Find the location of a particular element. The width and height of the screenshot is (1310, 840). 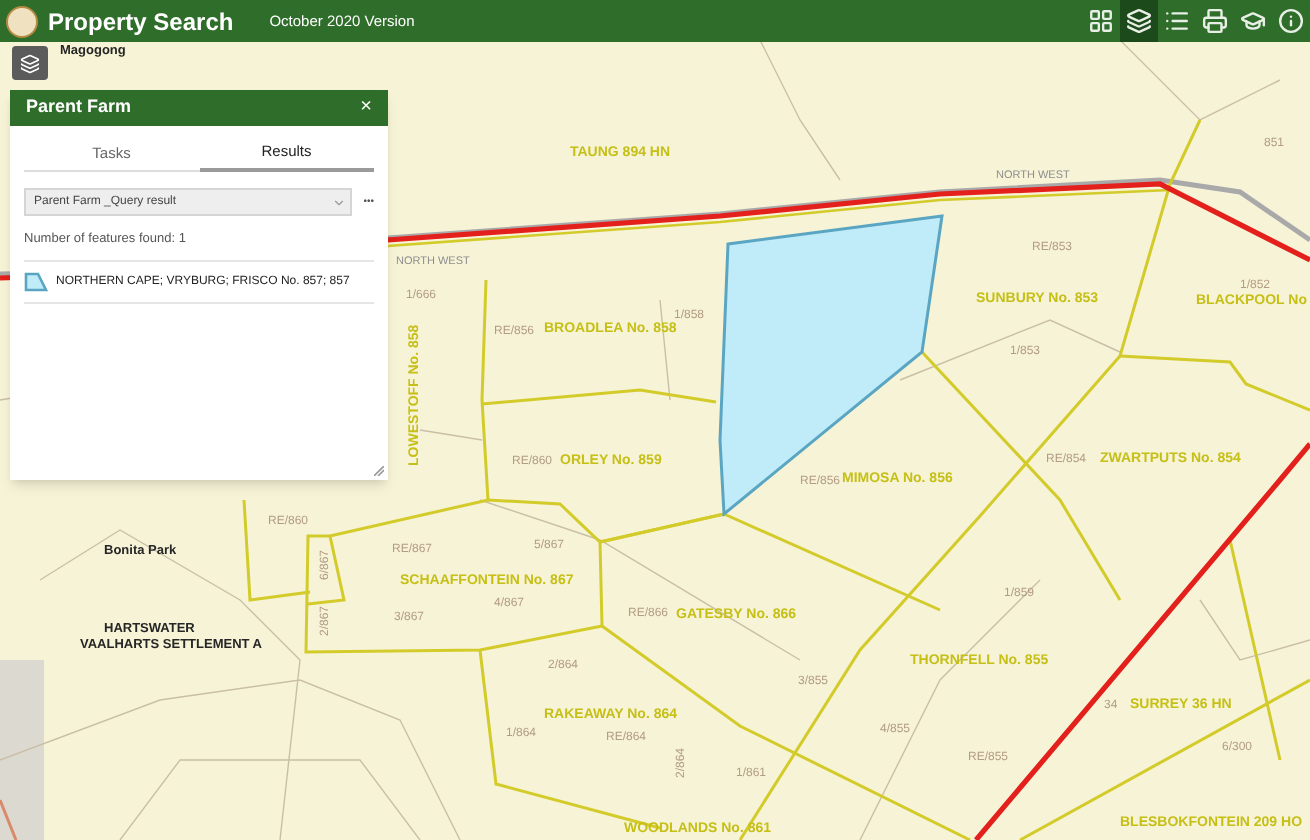

print-icon is located at coordinates (1215, 21).